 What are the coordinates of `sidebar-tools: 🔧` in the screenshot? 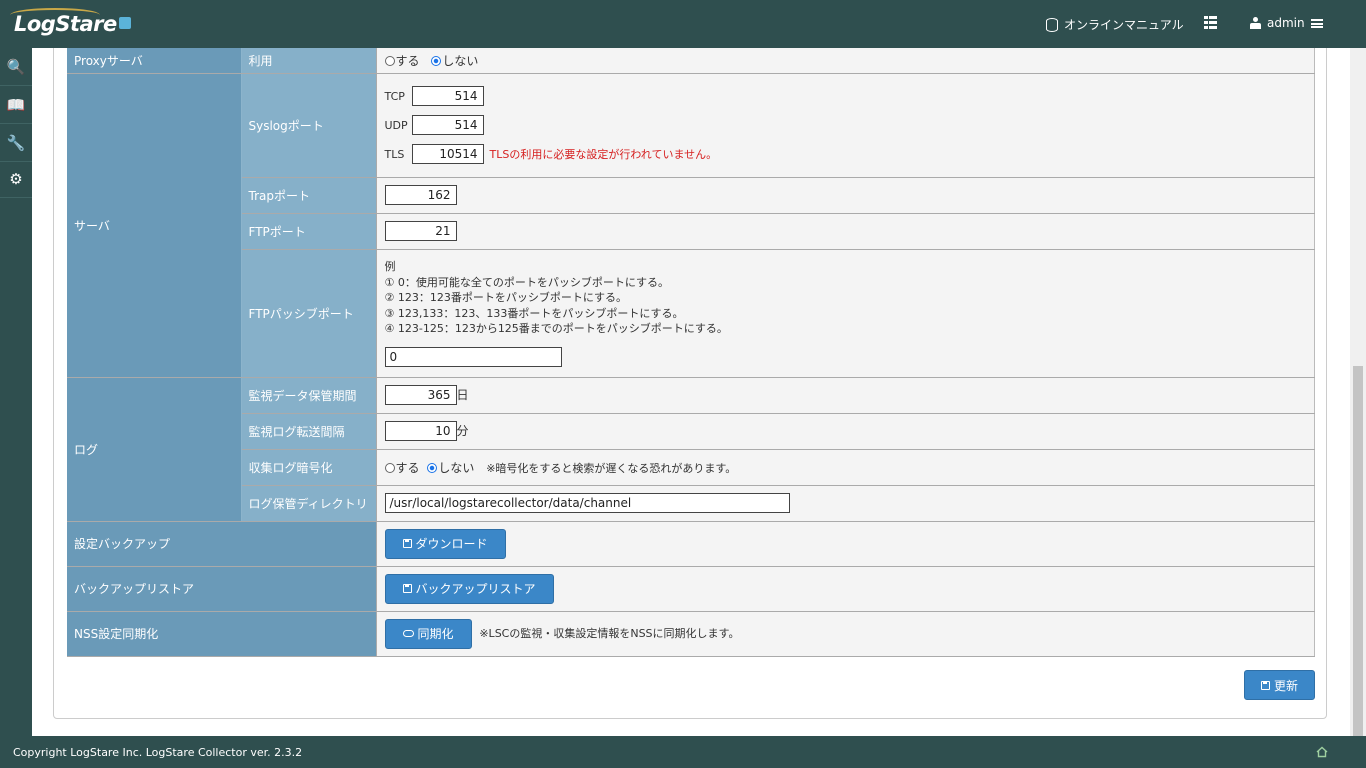 It's located at (16, 143).